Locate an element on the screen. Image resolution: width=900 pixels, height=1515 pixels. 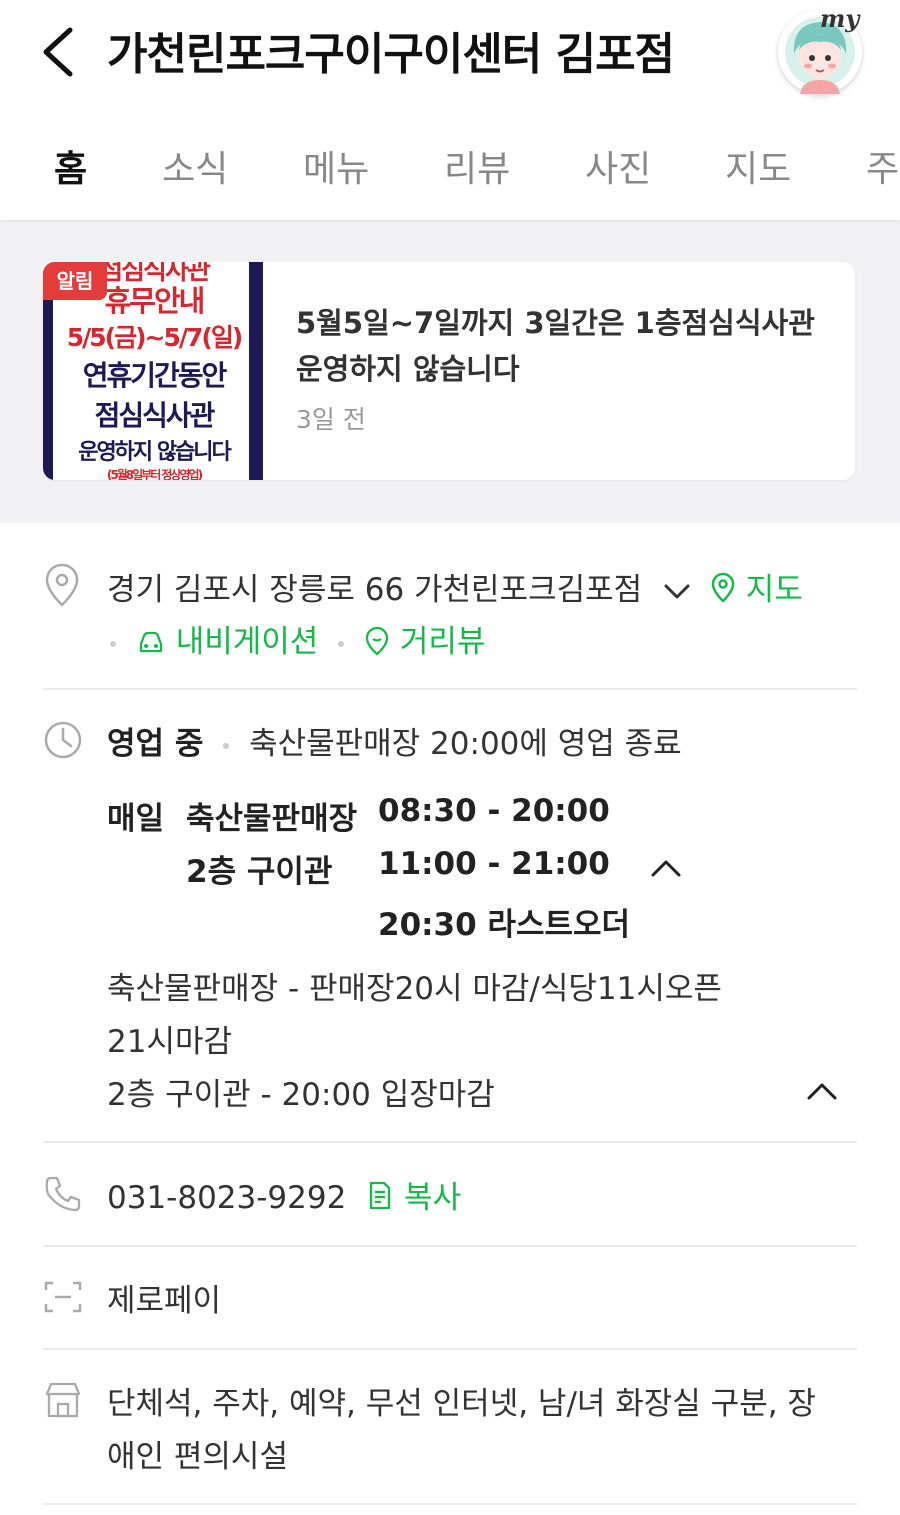
navigation-link: 내비게이션 is located at coordinates (232, 642).